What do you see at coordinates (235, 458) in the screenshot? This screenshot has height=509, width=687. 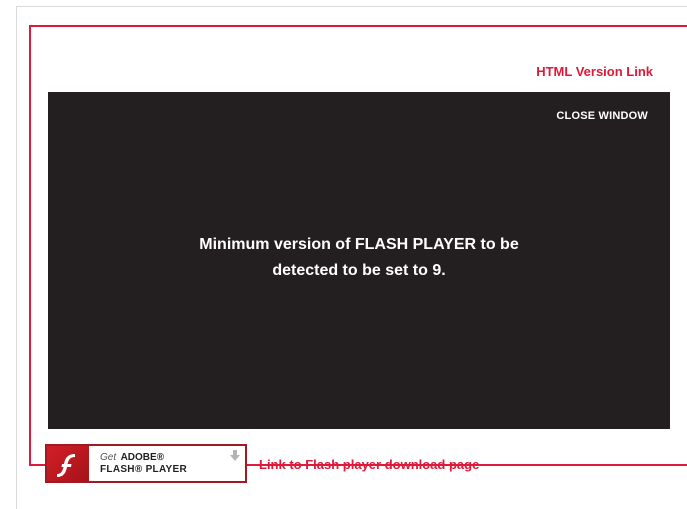 I see `download-arrow-icon` at bounding box center [235, 458].